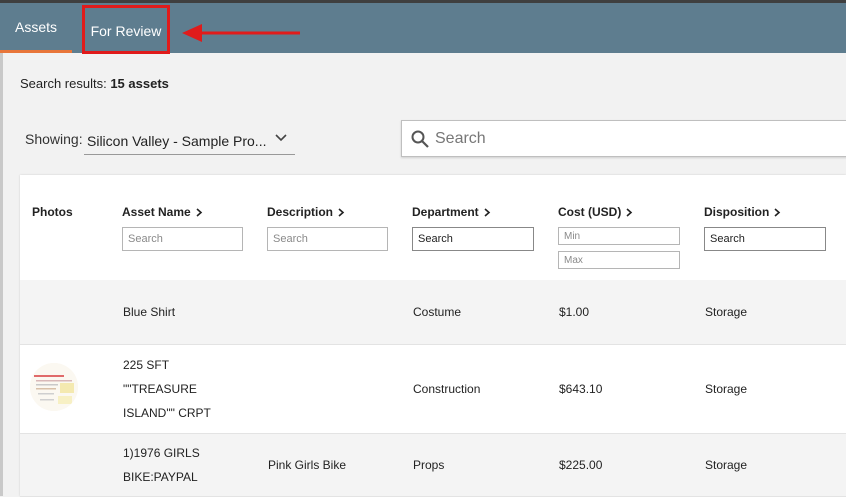 This screenshot has height=497, width=846. I want to click on cost-cell: $225.00, so click(581, 465).